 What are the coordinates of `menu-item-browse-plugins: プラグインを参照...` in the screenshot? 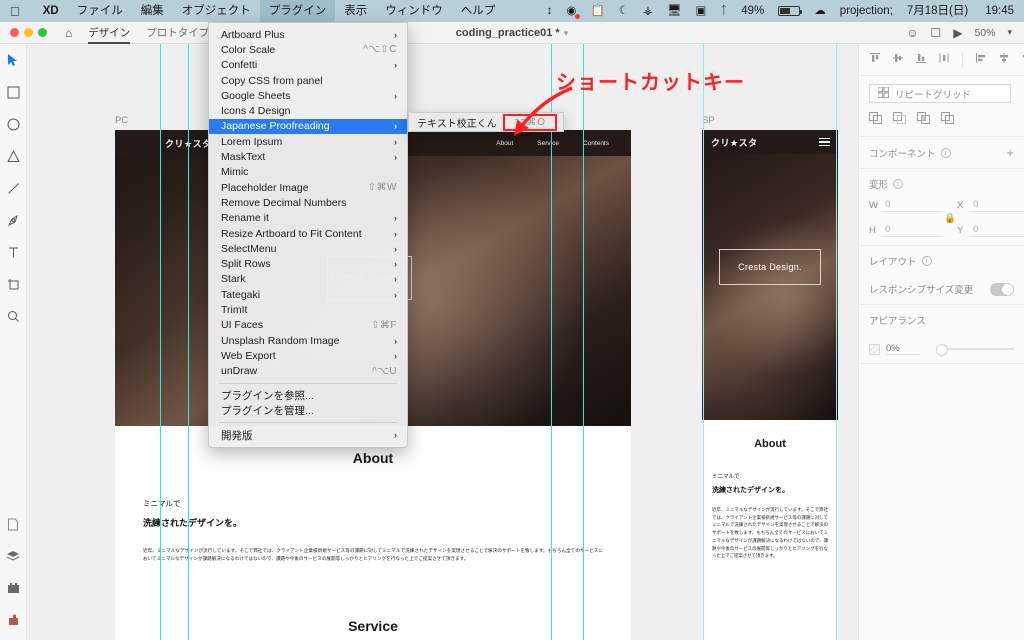 It's located at (308, 395).